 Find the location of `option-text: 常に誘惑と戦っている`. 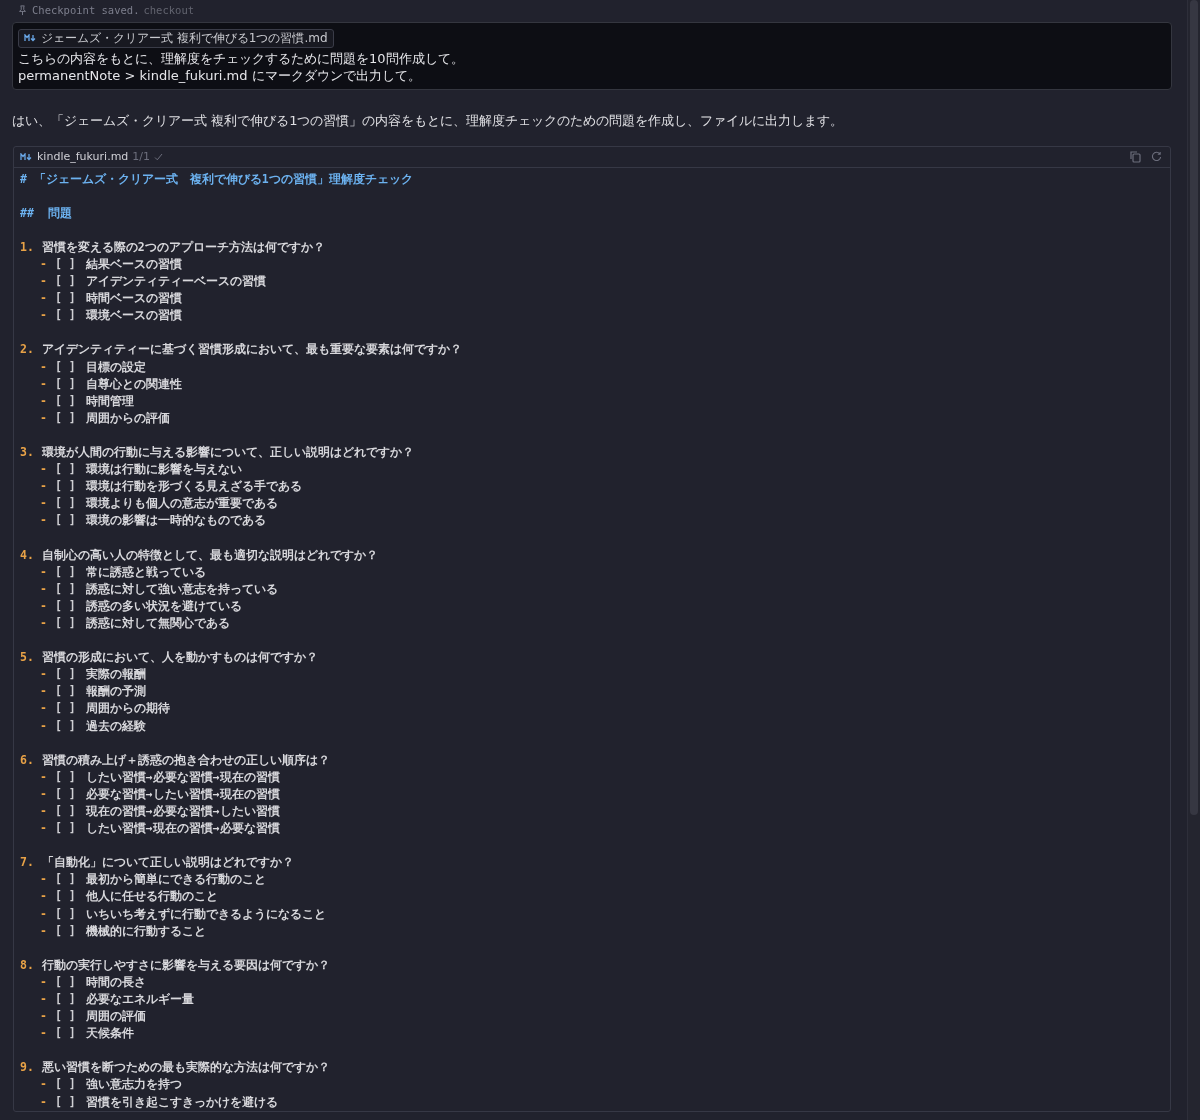

option-text: 常に誘惑と戦っている is located at coordinates (145, 571).